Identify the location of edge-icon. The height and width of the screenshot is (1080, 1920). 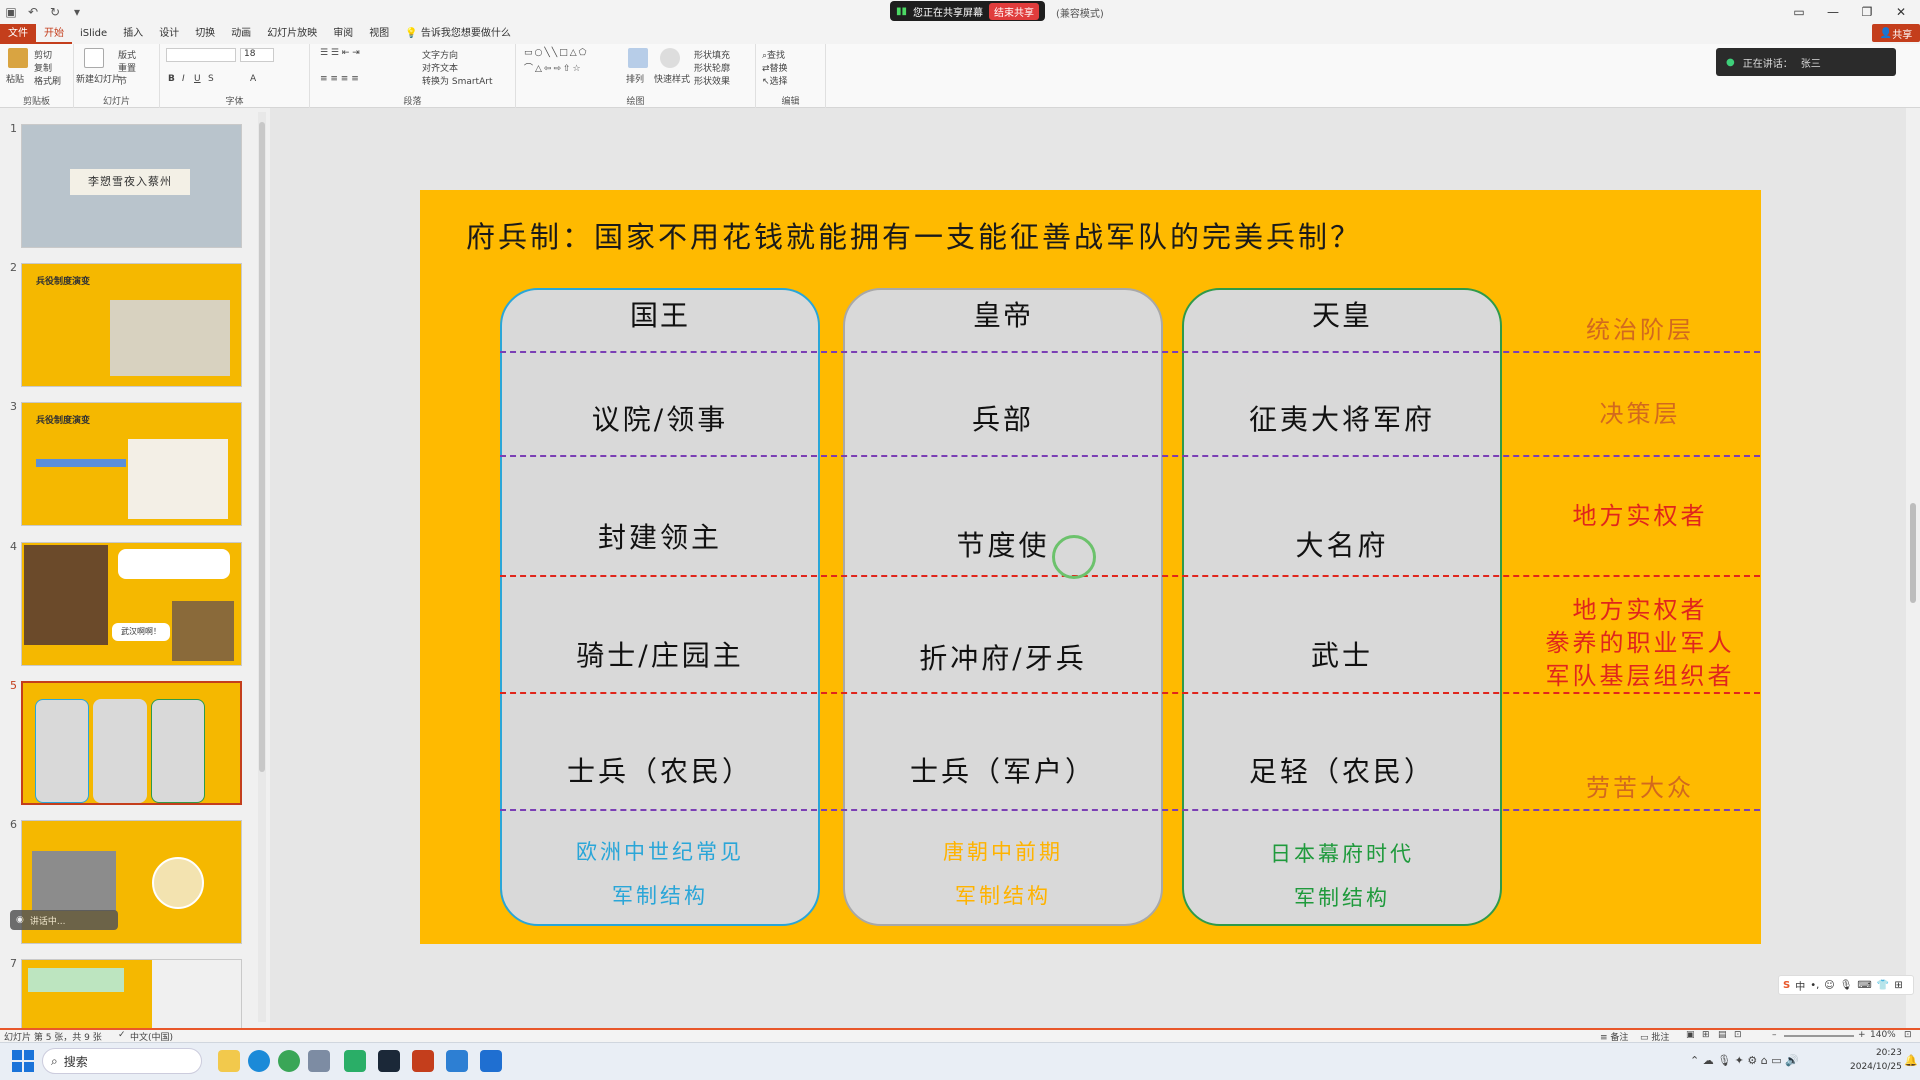
(259, 1061).